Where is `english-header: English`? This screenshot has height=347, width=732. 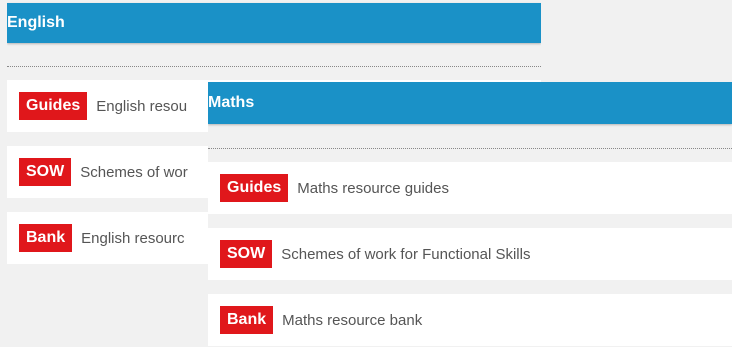 english-header: English is located at coordinates (274, 23).